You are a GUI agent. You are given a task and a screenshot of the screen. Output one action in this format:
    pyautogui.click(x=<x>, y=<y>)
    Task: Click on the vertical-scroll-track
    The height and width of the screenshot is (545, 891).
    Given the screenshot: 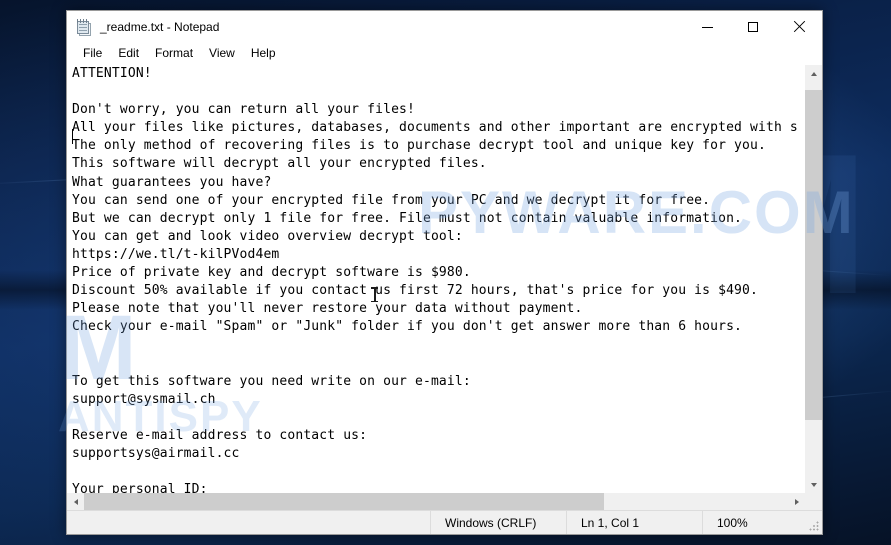 What is the action you would take?
    pyautogui.click(x=813, y=279)
    